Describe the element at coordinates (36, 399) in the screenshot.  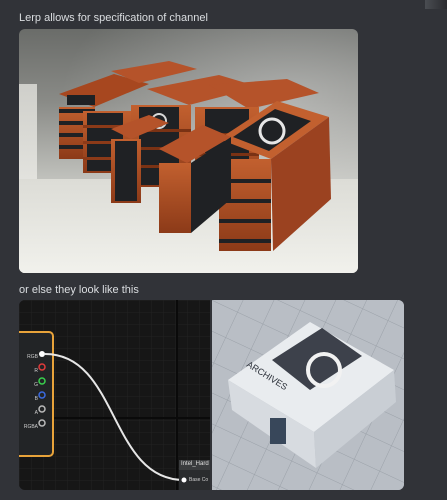
I see `pin-label-b: B` at that location.